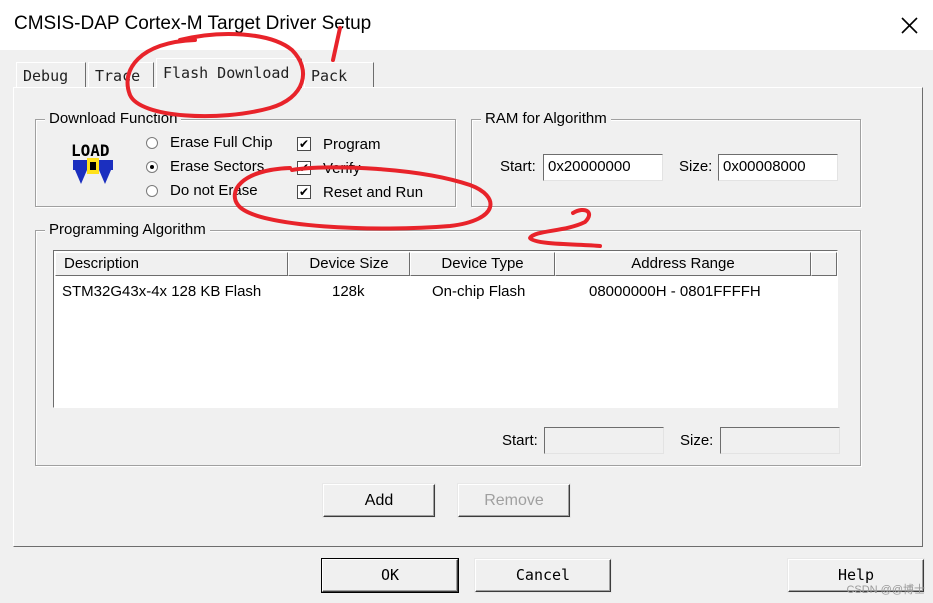 The width and height of the screenshot is (933, 603). I want to click on ram-size-field: 0x00008000, so click(778, 167).